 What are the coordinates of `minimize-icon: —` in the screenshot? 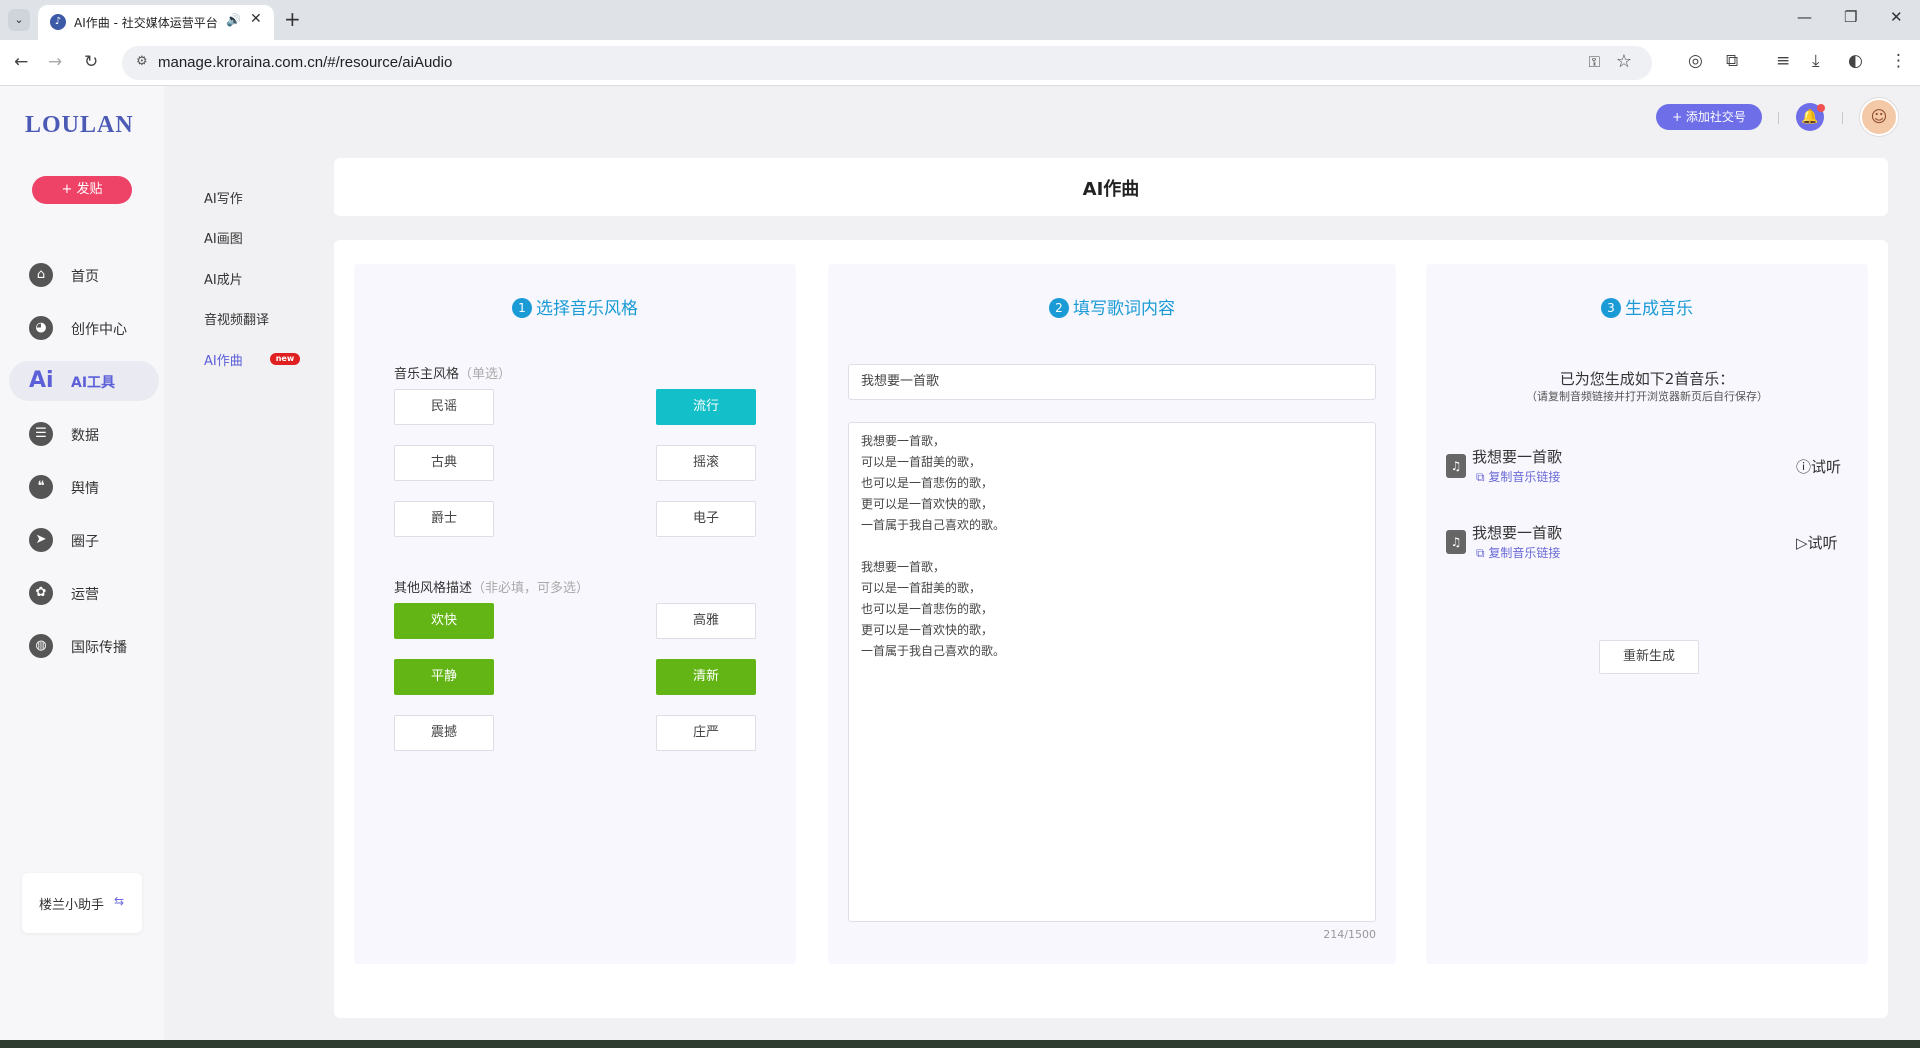 It's located at (1804, 17).